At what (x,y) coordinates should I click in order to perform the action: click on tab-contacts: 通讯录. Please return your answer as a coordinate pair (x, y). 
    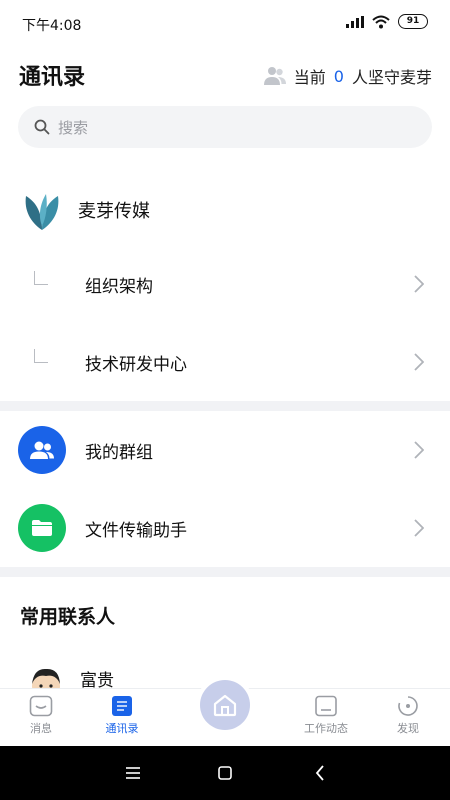
    Looking at the image, I should click on (122, 719).